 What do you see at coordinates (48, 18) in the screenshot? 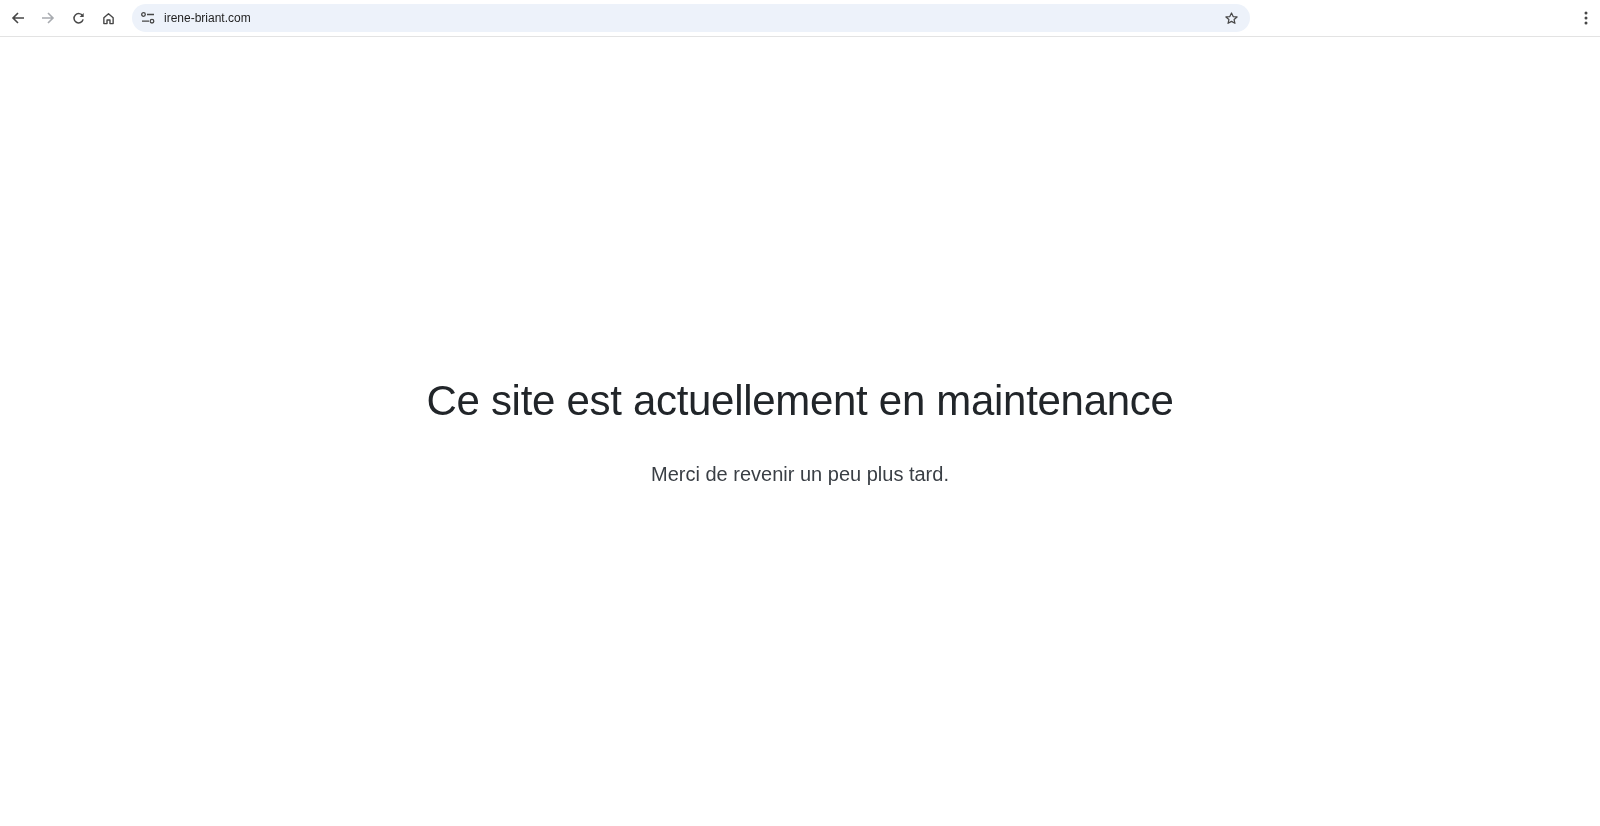
I see `forward-arrow-icon` at bounding box center [48, 18].